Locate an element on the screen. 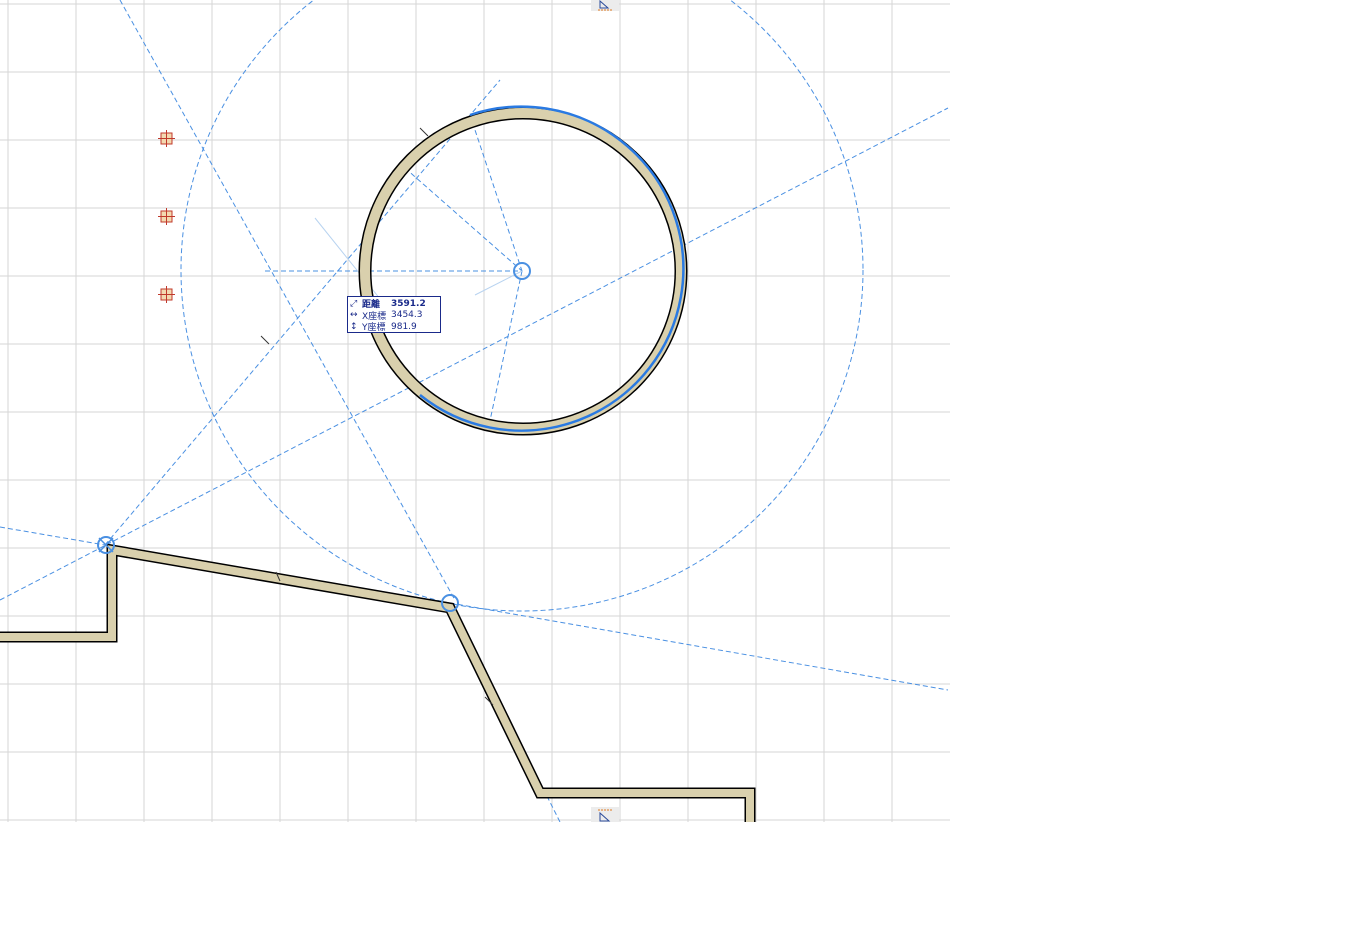 This screenshot has height=943, width=1362. tracker-value: 3591.2 is located at coordinates (408, 303).